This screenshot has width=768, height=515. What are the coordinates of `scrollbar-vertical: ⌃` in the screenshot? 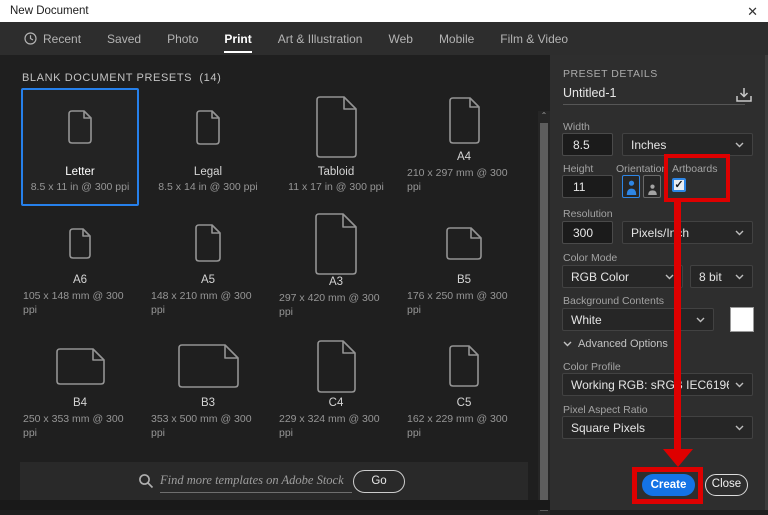 It's located at (544, 313).